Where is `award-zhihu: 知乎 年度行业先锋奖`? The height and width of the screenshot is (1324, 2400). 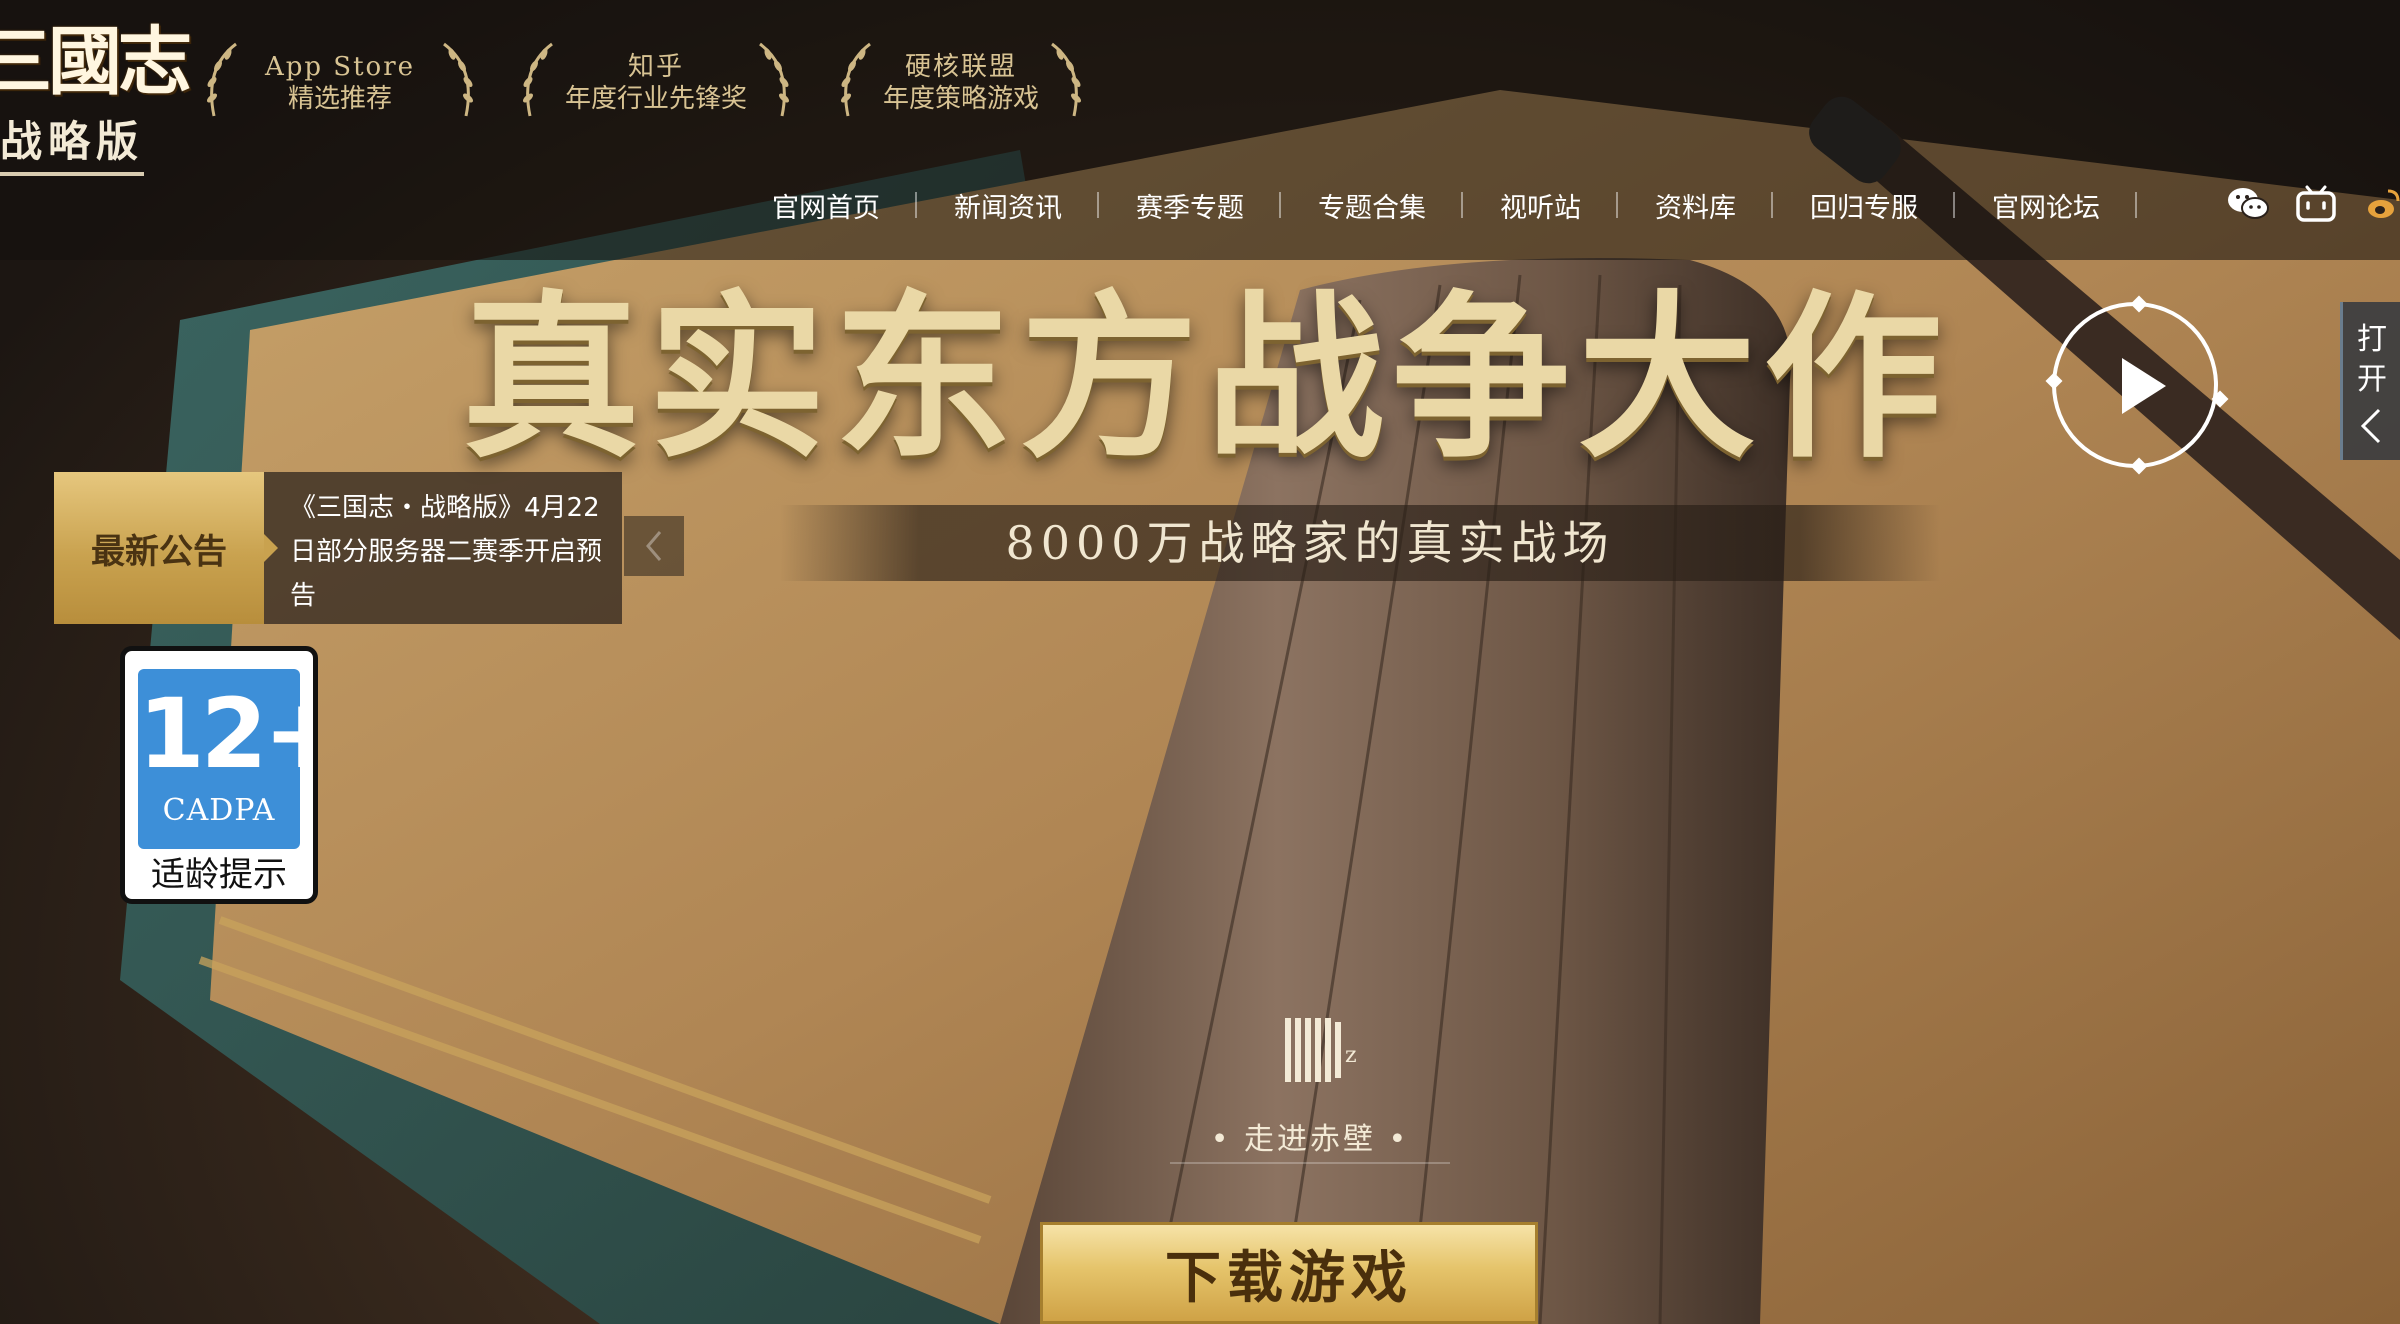 award-zhihu: 知乎 年度行业先锋奖 is located at coordinates (656, 83).